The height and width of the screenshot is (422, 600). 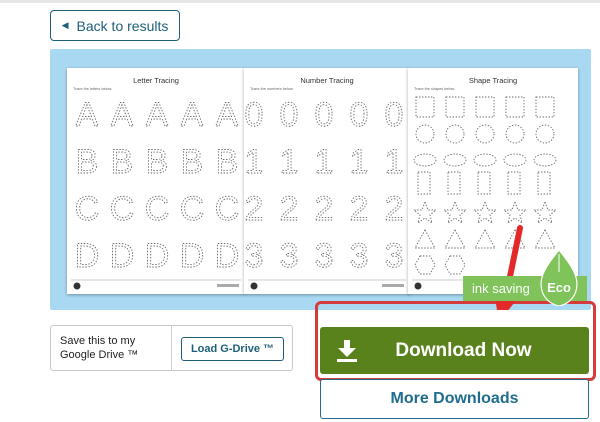 What do you see at coordinates (525, 278) in the screenshot?
I see `ink-saving-eco-badge: ink saving Eco` at bounding box center [525, 278].